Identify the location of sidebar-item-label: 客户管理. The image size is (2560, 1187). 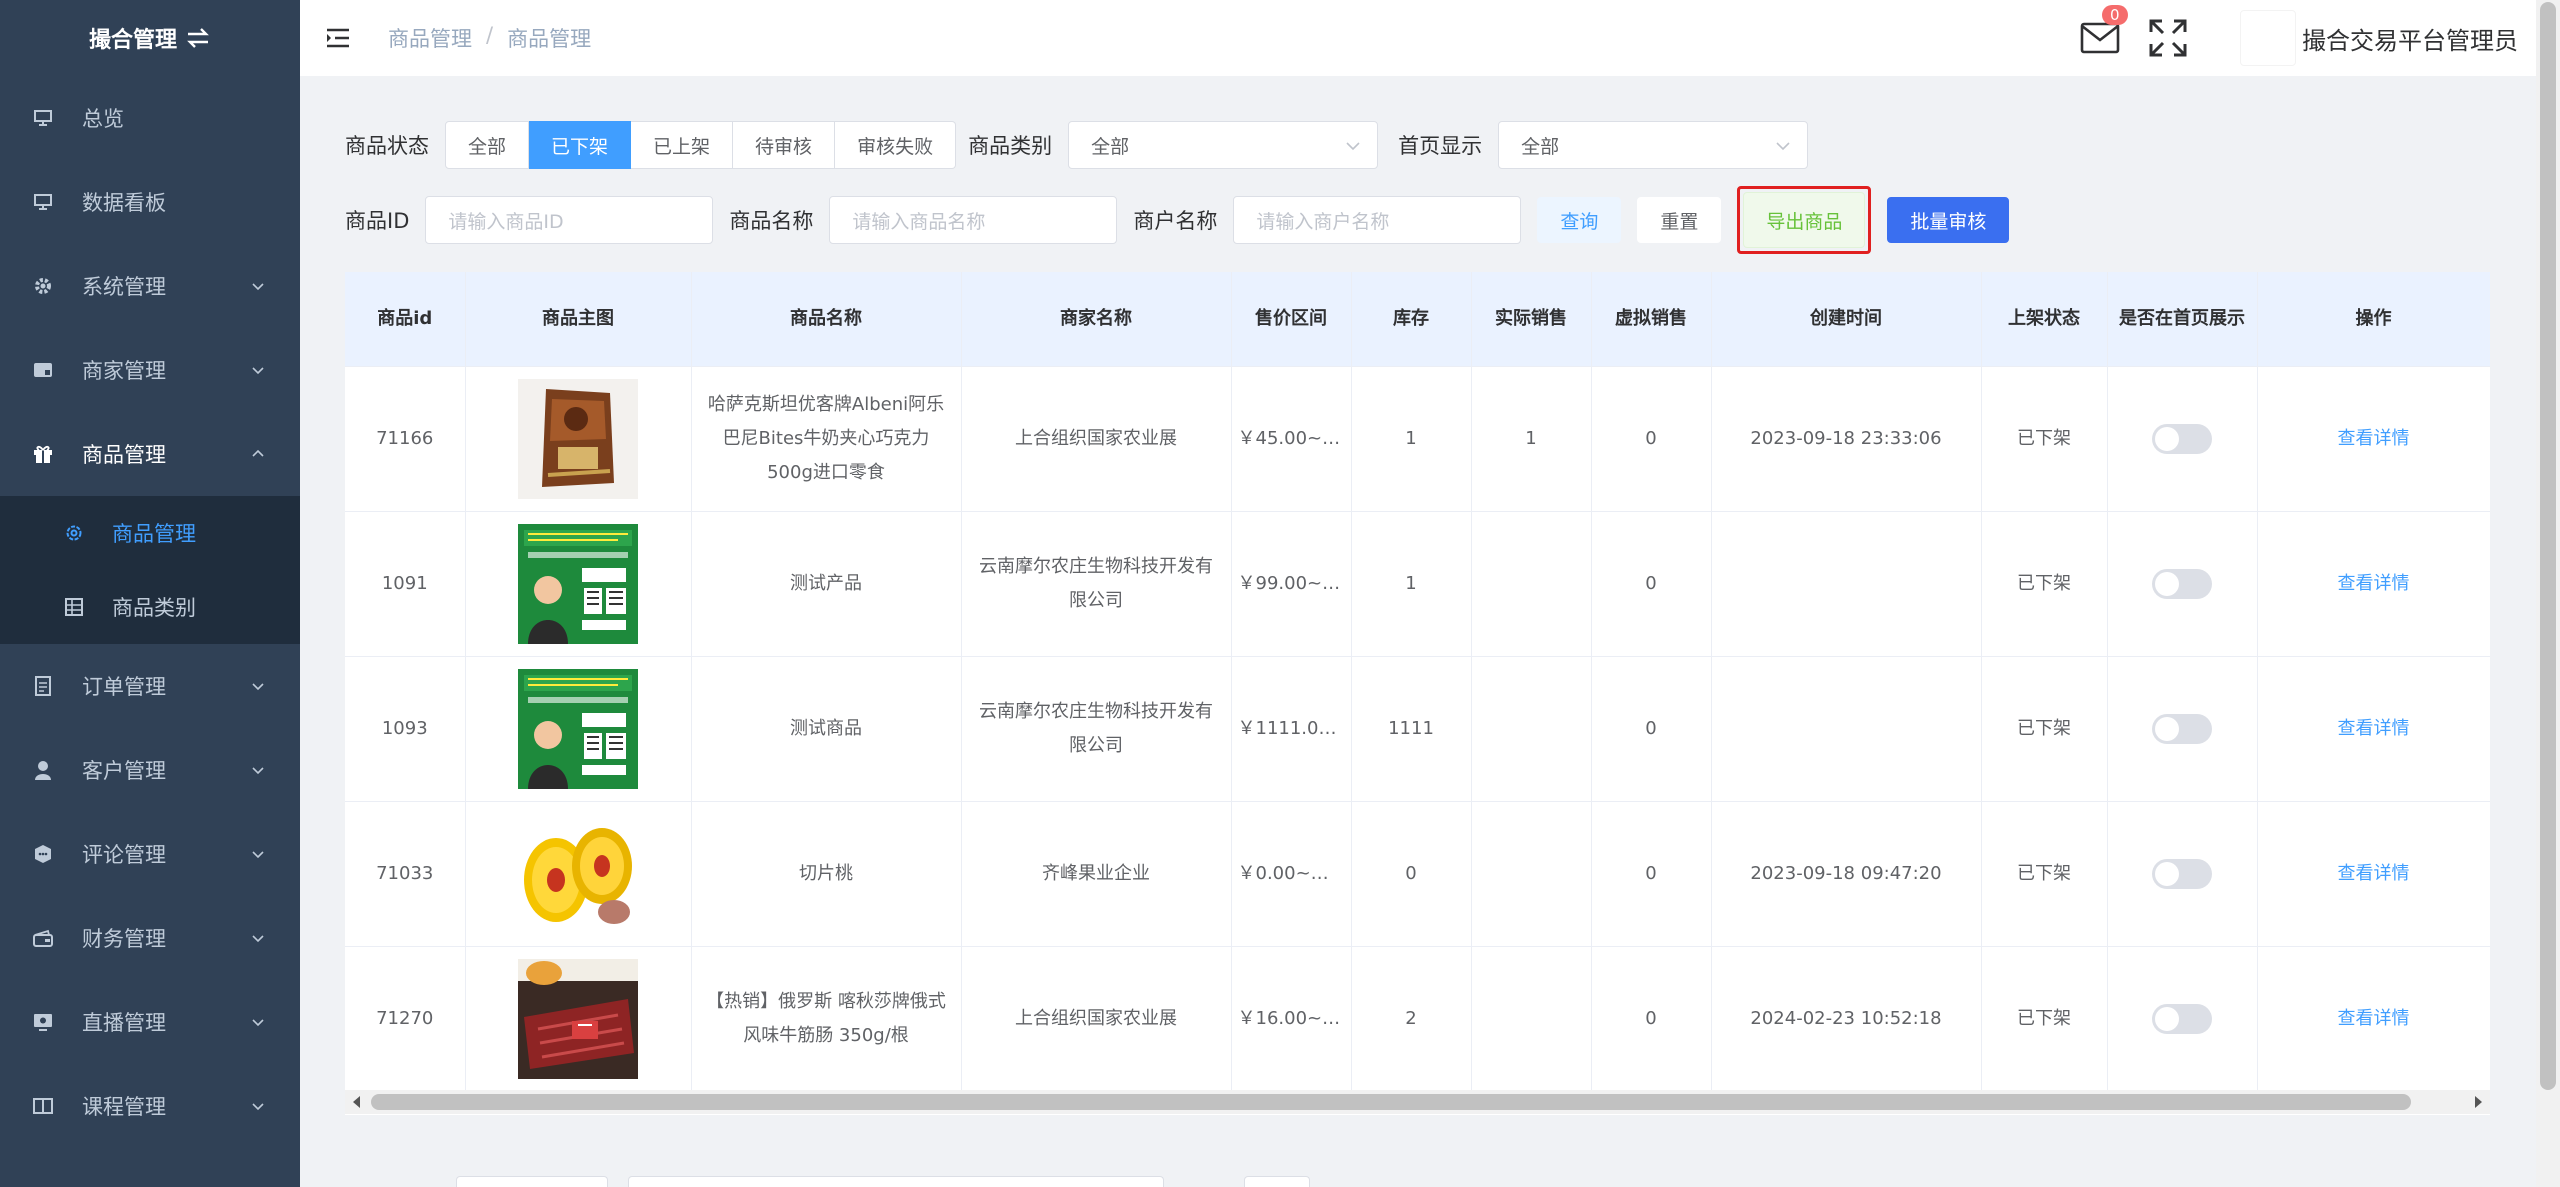
(124, 771).